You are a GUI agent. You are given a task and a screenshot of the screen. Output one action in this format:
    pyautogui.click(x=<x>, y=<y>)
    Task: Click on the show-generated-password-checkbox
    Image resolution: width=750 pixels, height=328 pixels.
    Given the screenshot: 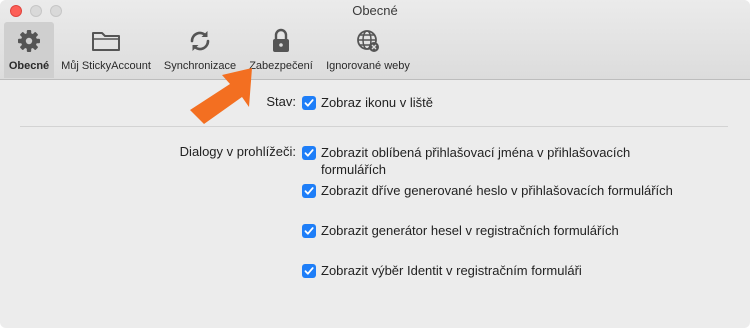 What is the action you would take?
    pyautogui.click(x=309, y=191)
    